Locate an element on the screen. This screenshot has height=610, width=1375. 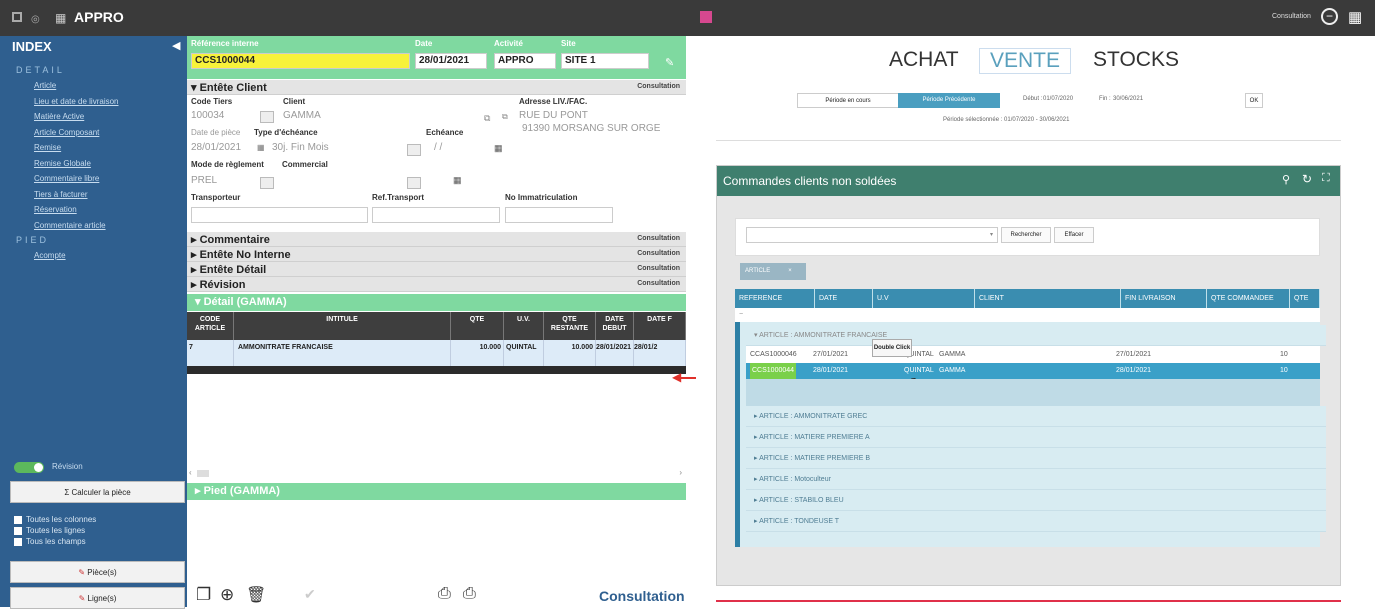
col-reference: REFERENCE is located at coordinates (775, 298).